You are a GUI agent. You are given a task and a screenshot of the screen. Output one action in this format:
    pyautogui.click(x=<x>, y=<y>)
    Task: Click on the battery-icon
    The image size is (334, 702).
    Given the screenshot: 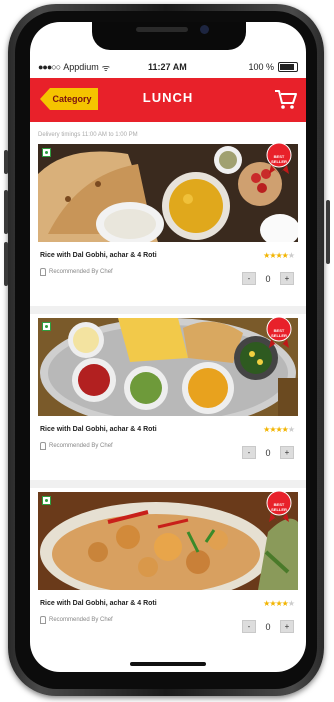 What is the action you would take?
    pyautogui.click(x=288, y=67)
    